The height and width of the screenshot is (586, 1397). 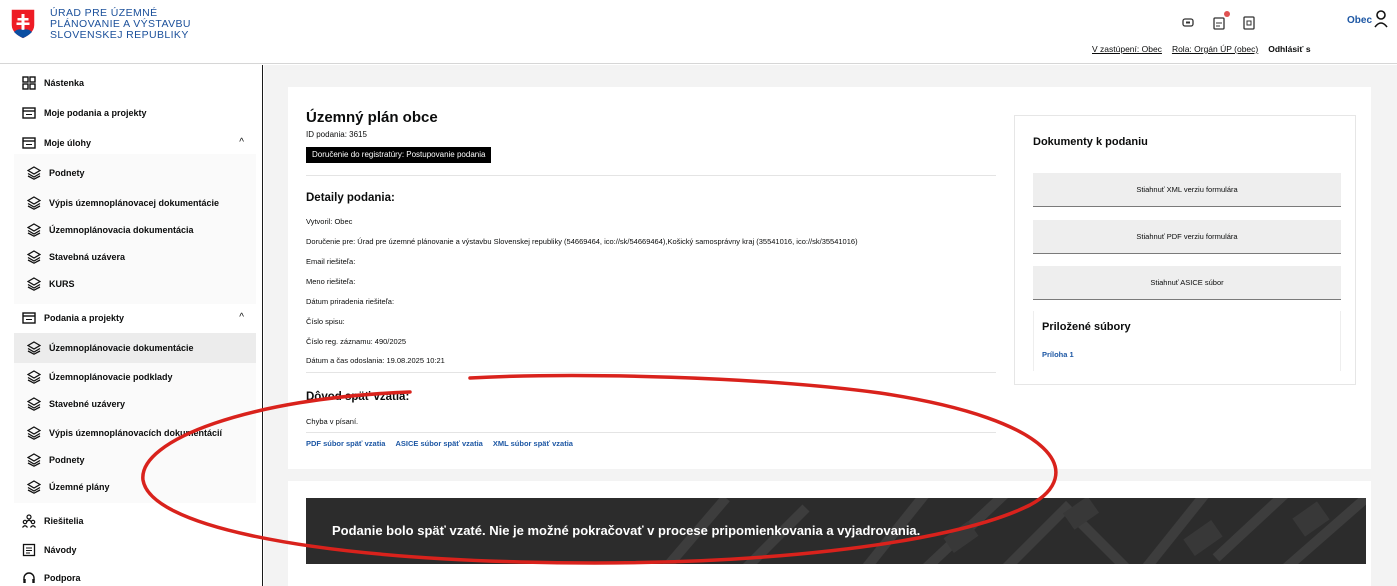 I want to click on sidebar-item-label: KURS, so click(x=62, y=284).